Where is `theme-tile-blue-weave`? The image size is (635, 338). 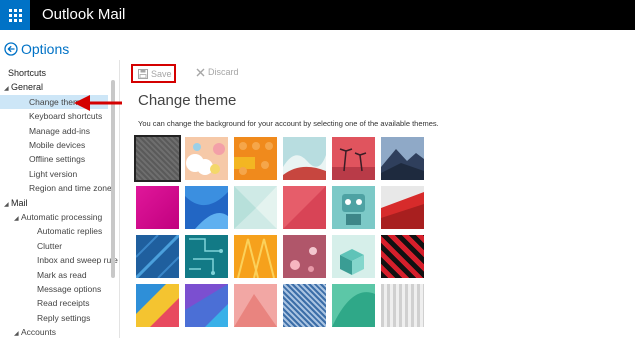
theme-tile-blue-weave is located at coordinates (304, 305).